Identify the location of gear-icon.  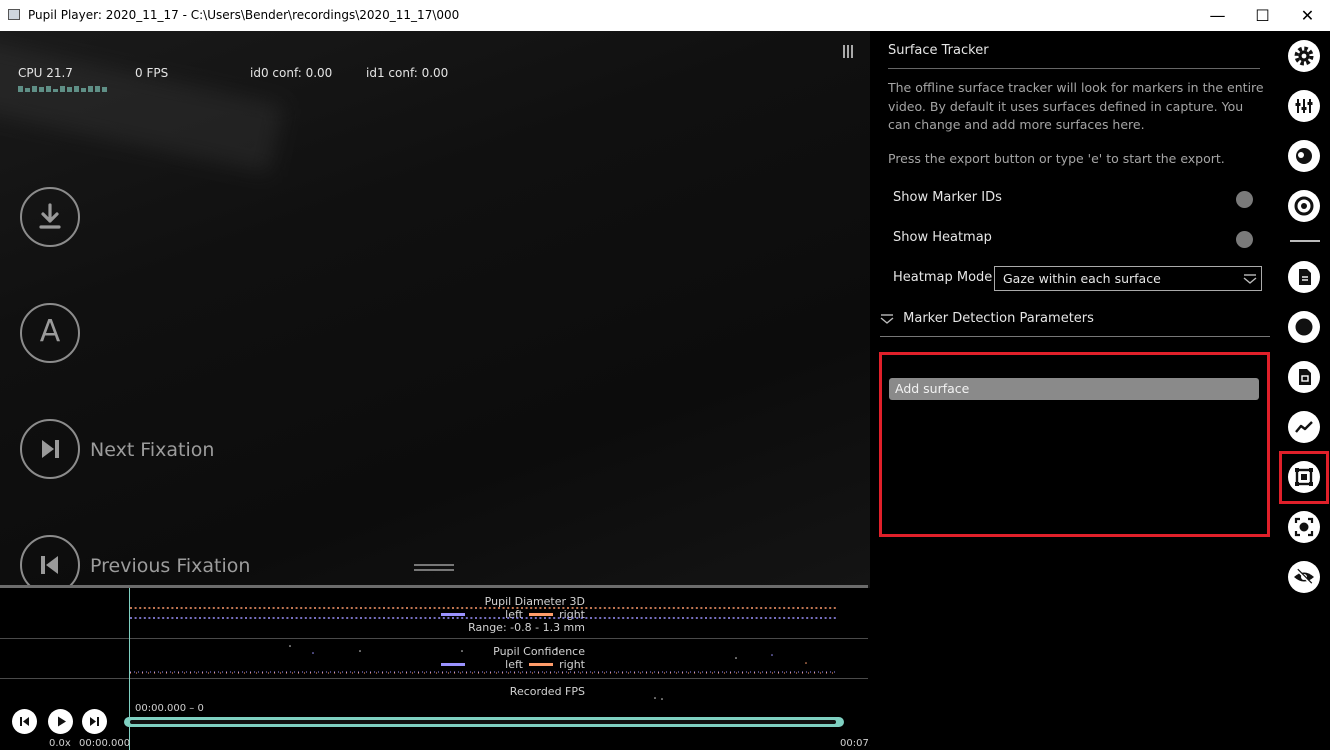
(1304, 56).